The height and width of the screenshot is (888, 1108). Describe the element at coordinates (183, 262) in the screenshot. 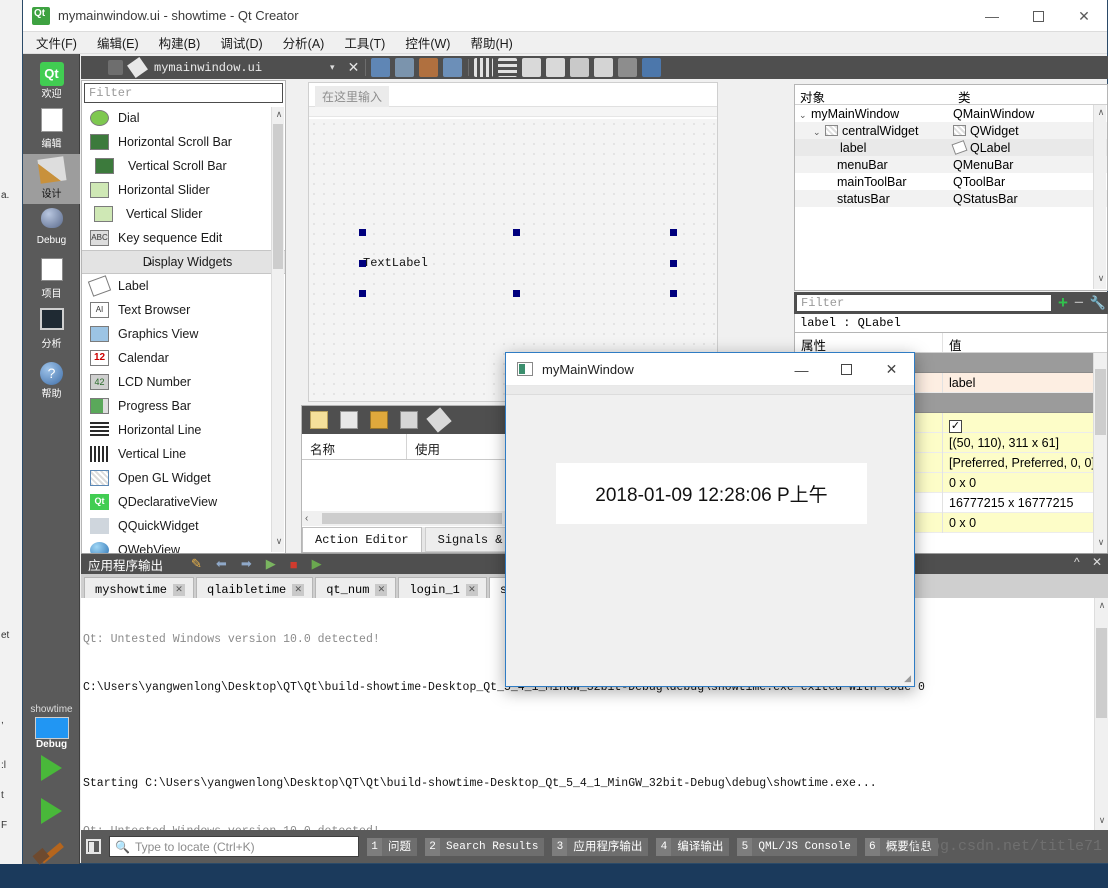

I see `widget-category-display-widgets: ⌄ Display Widgets` at that location.